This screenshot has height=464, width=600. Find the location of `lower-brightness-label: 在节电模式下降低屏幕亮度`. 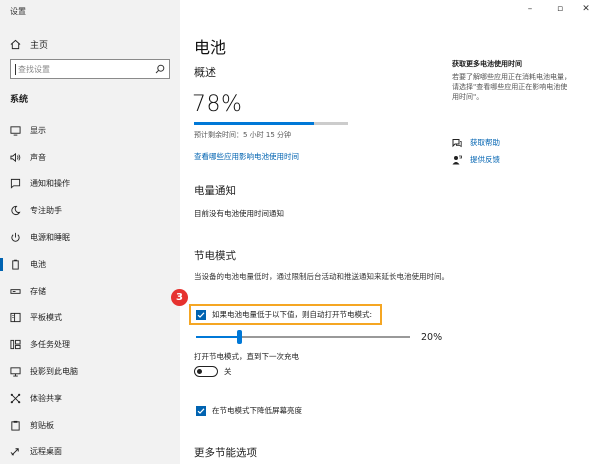

lower-brightness-label: 在节电模式下降低屏幕亮度 is located at coordinates (257, 410).